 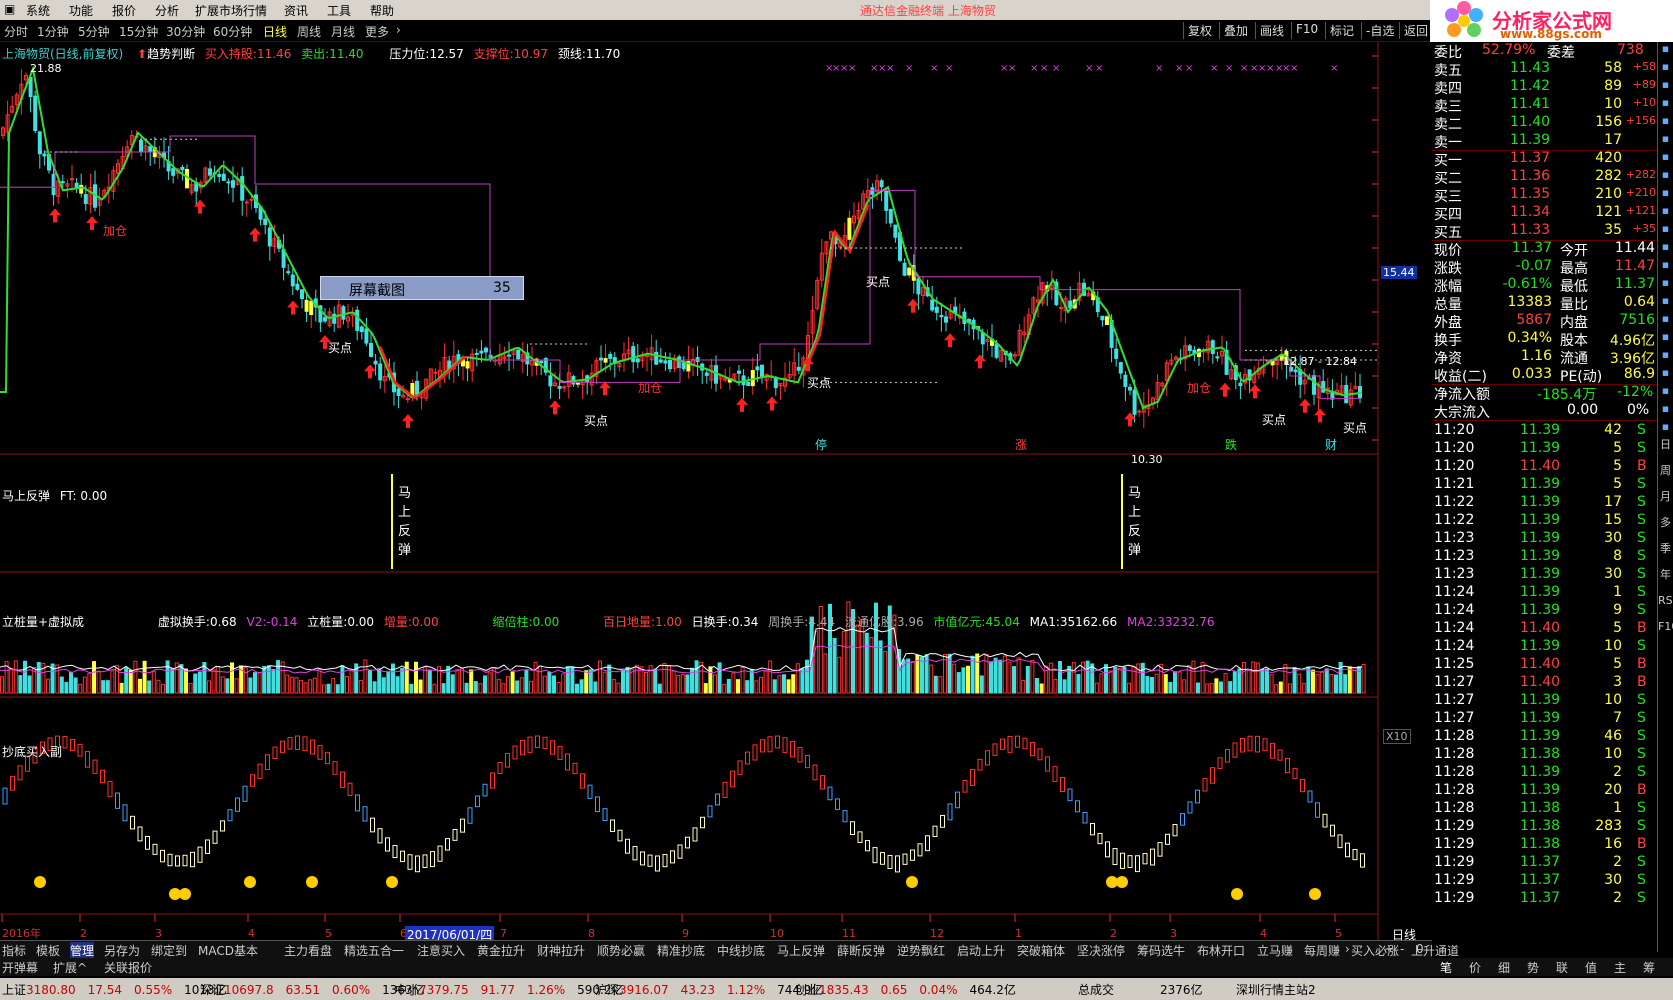 What do you see at coordinates (1446, 967) in the screenshot?
I see `quote-tab: 笔` at bounding box center [1446, 967].